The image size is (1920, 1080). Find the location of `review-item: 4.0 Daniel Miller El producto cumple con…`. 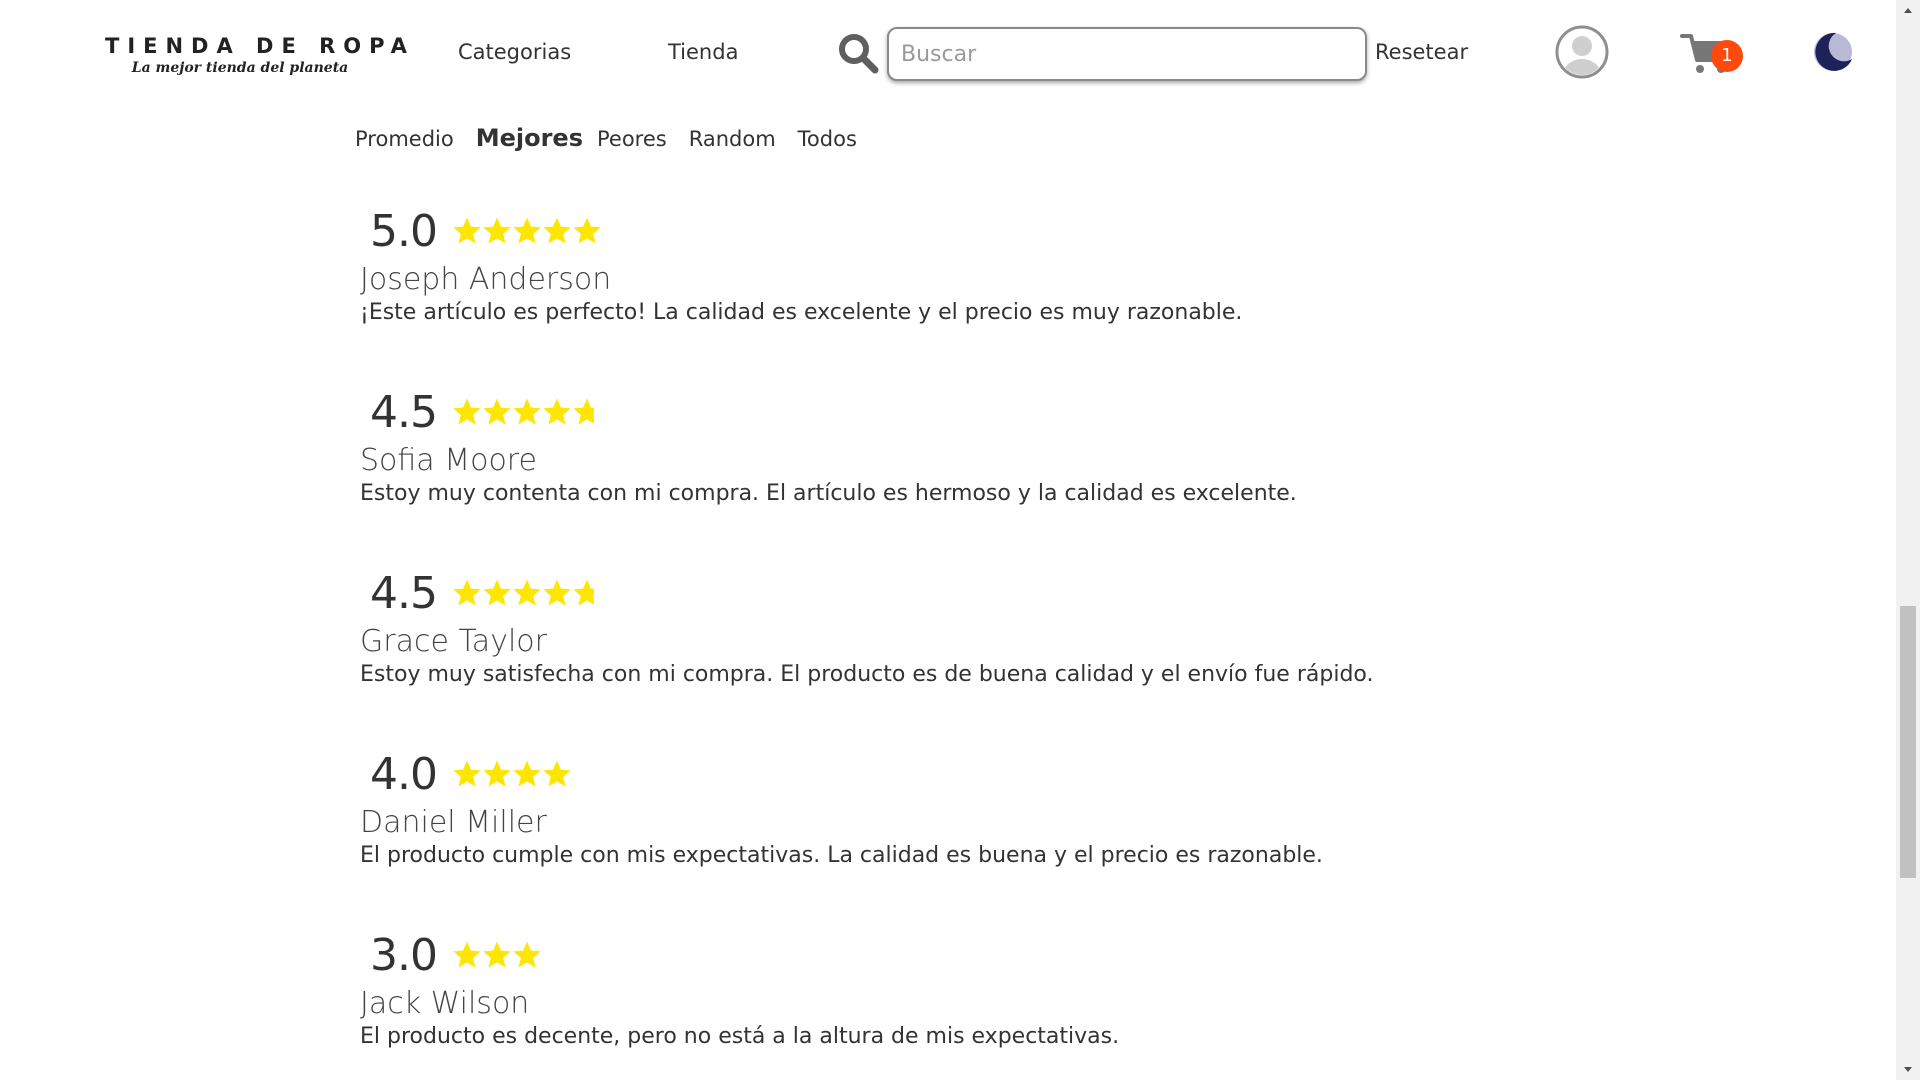

review-item: 4.0 Daniel Miller El producto cumple con… is located at coordinates (1060, 833).